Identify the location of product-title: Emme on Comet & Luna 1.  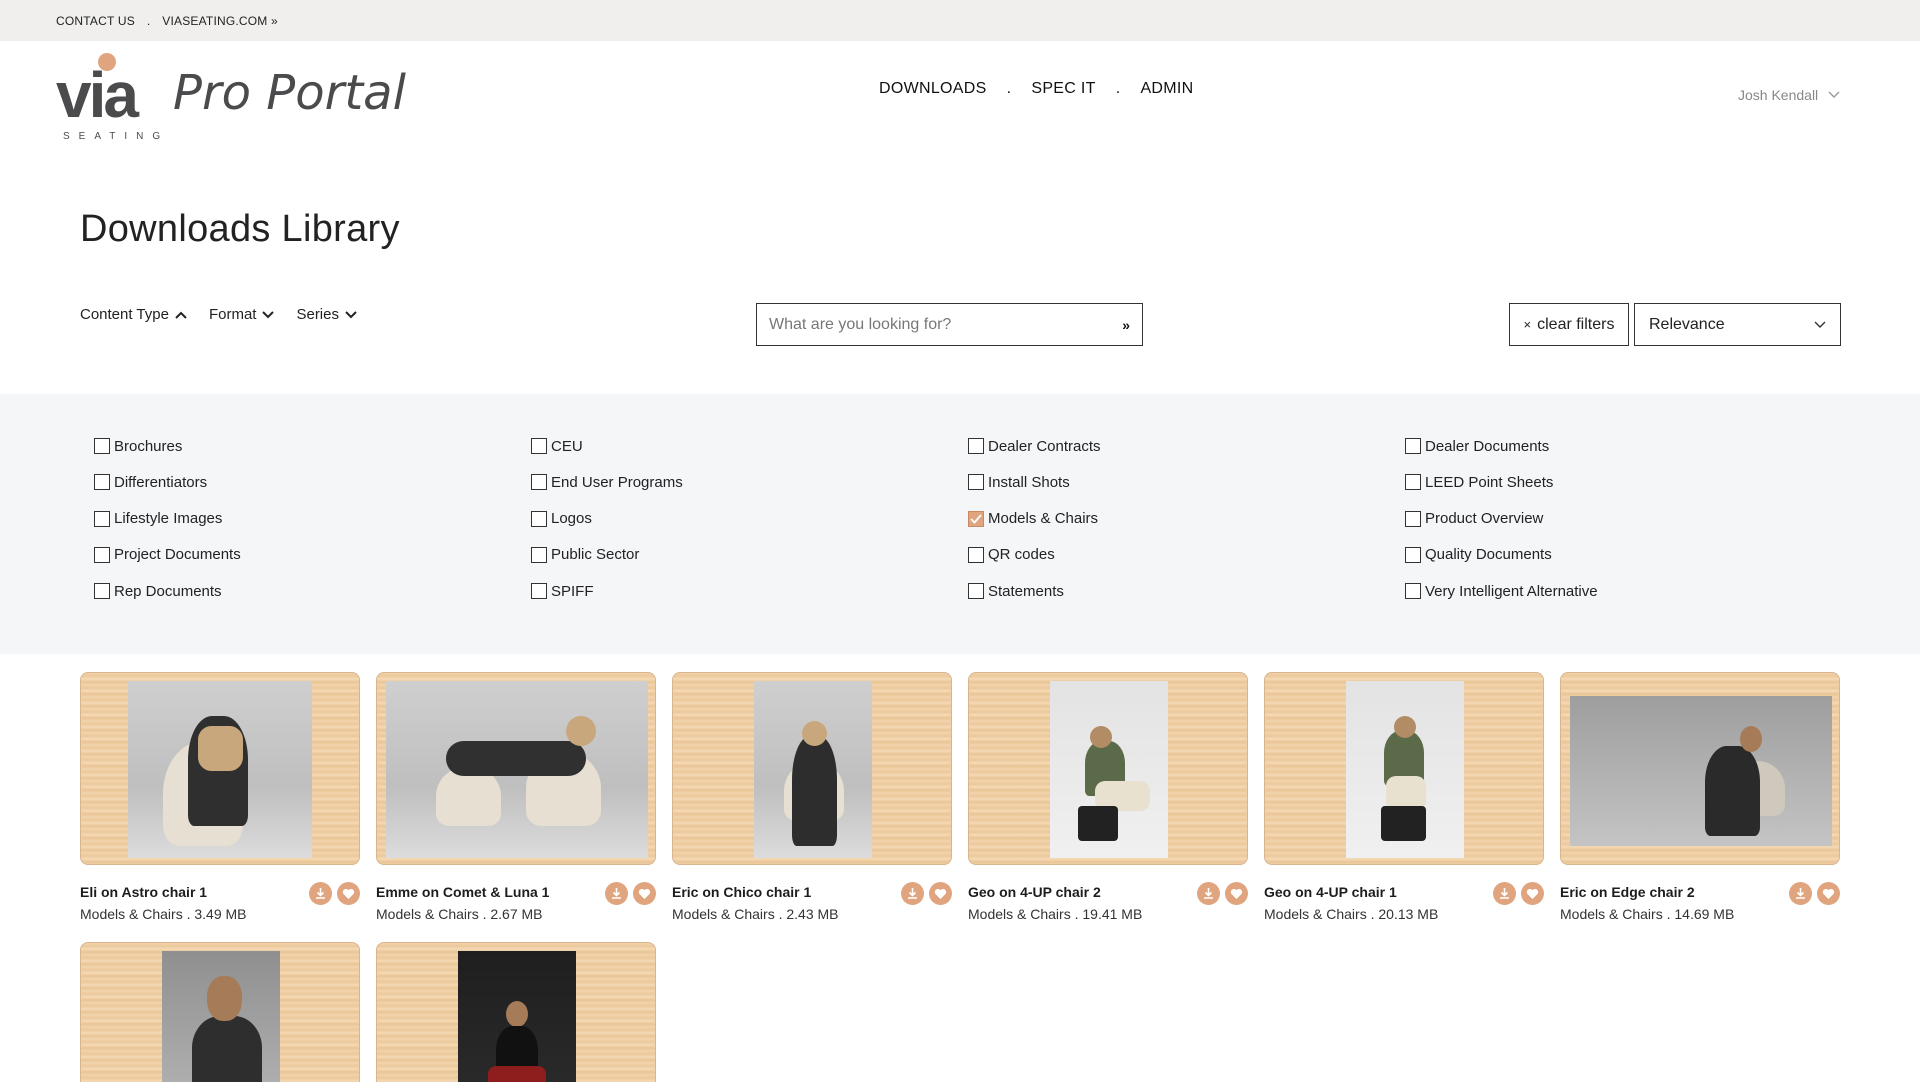
(462, 892).